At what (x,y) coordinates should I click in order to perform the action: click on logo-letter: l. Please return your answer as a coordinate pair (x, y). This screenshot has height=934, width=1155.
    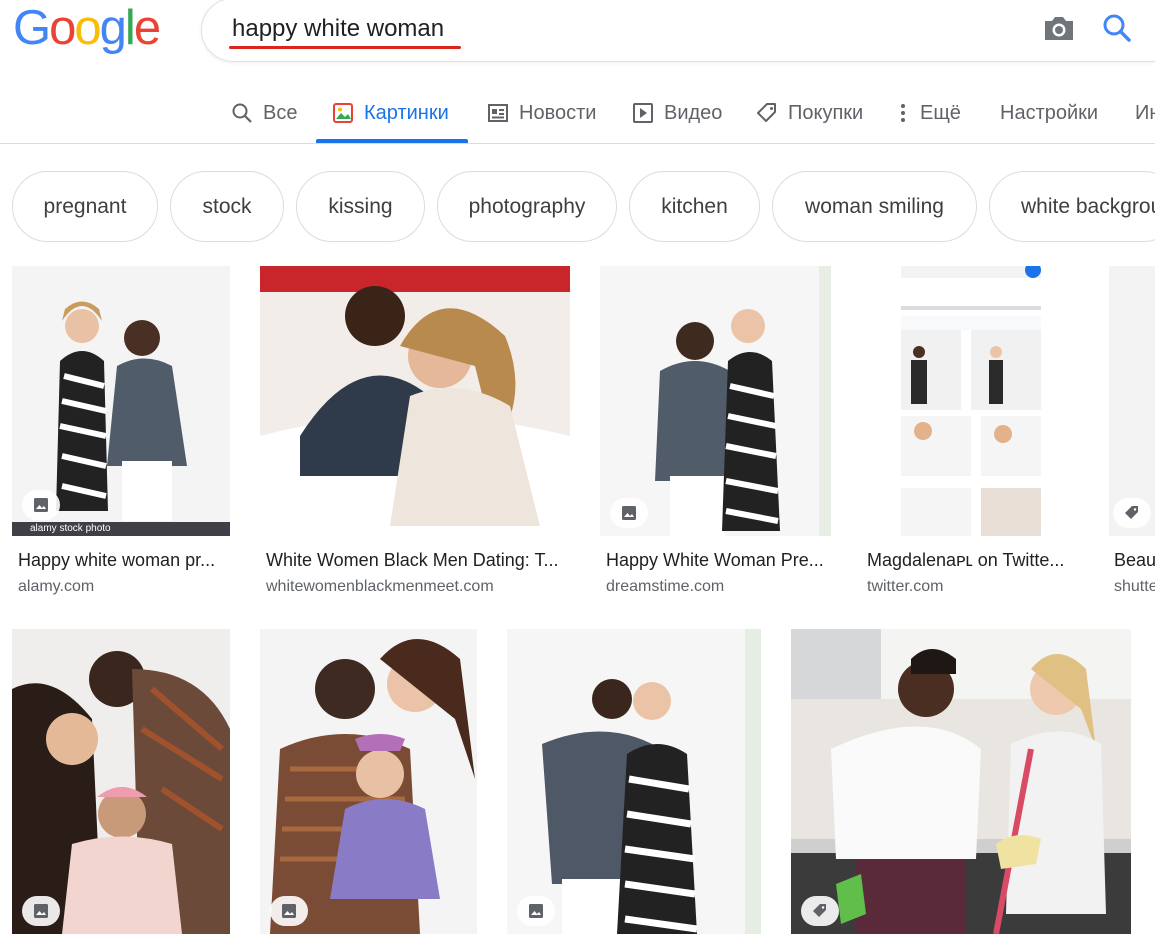
    Looking at the image, I should click on (130, 28).